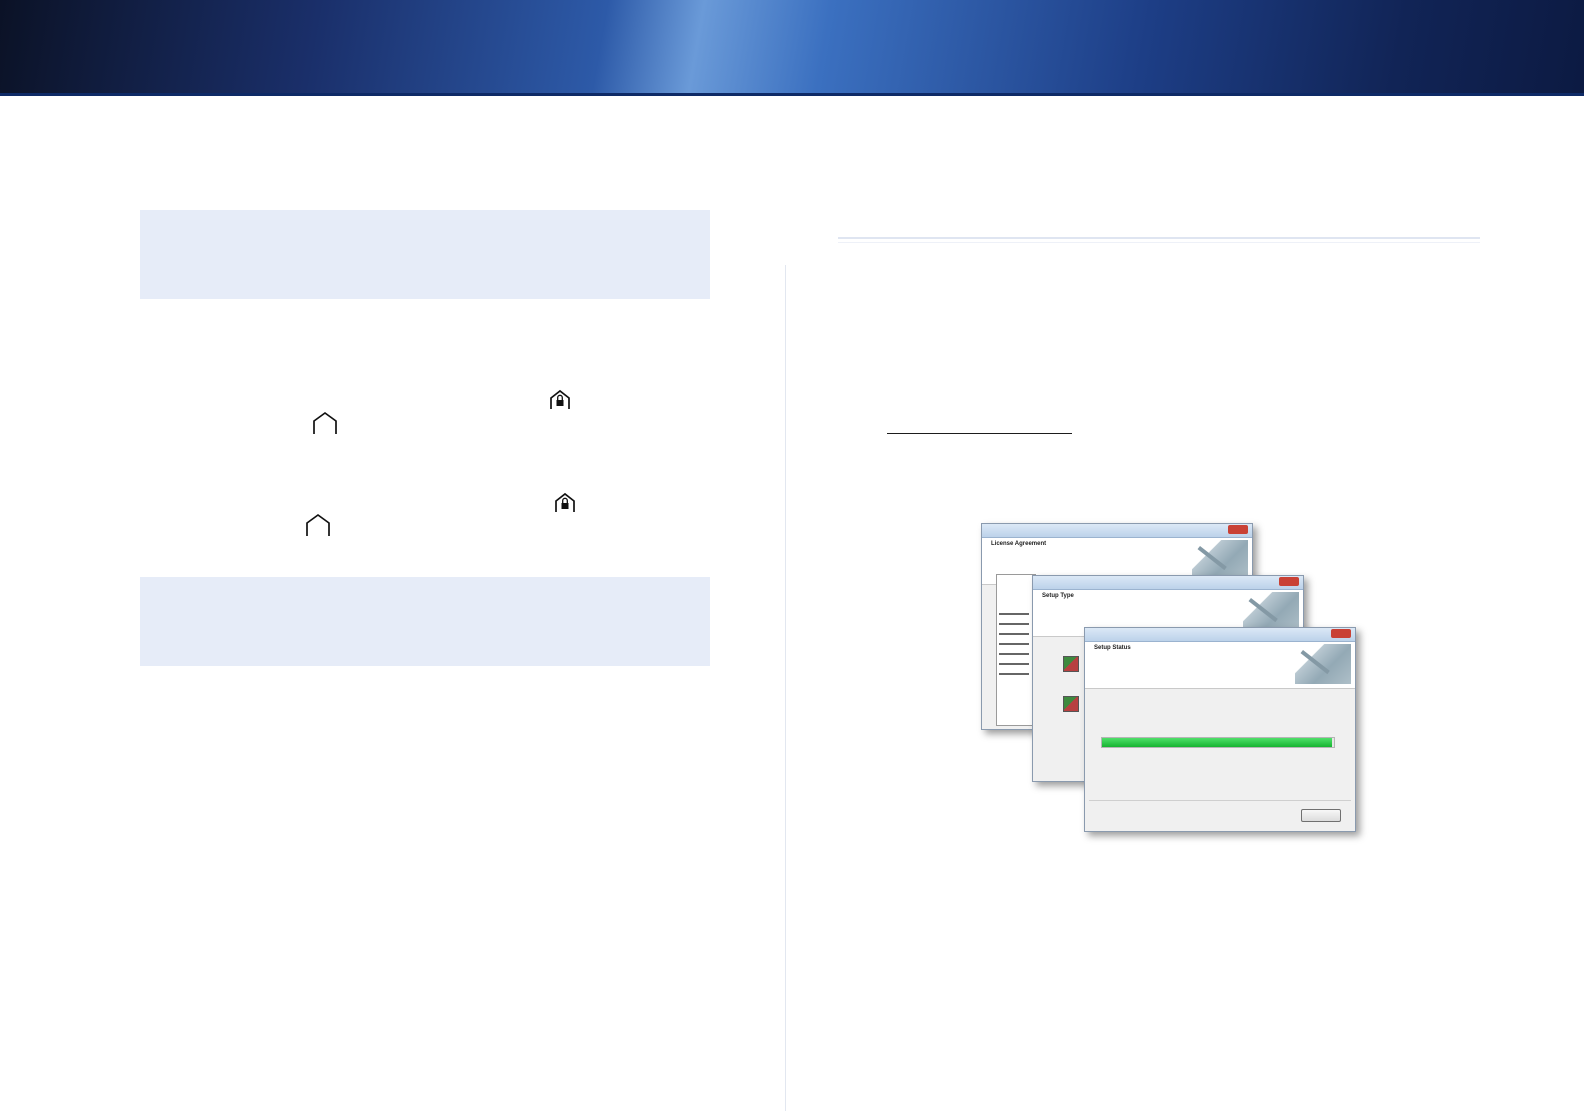  I want to click on dialog-separator, so click(1220, 800).